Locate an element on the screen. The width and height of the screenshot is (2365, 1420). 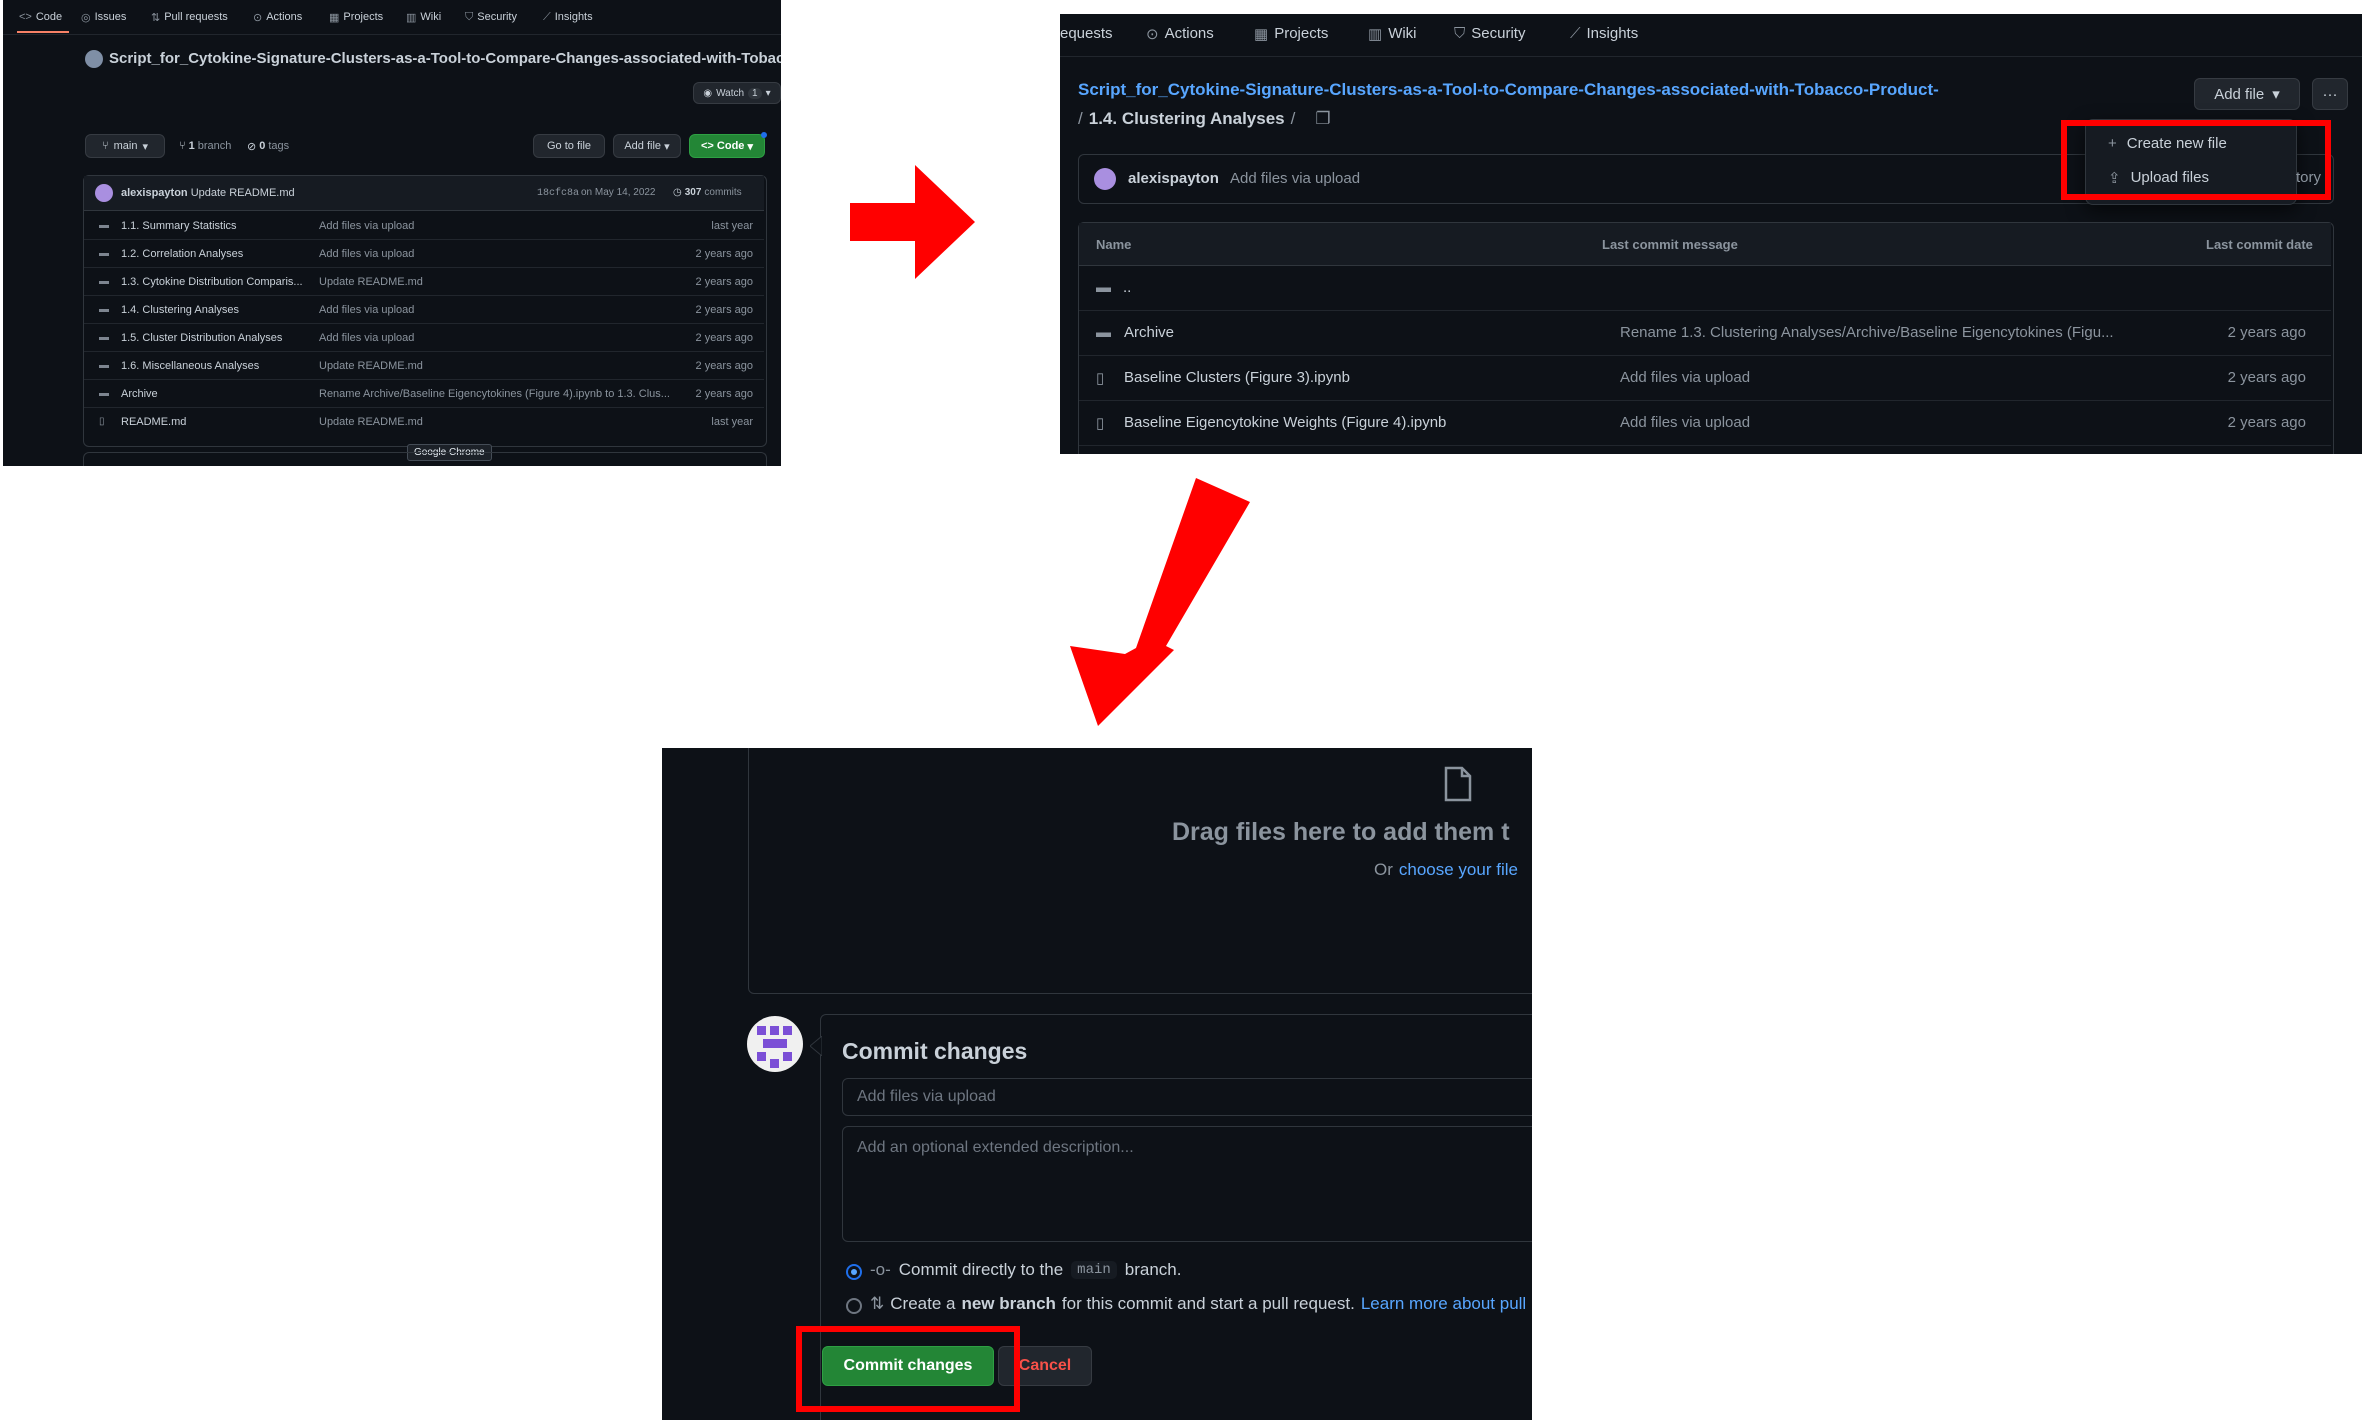
go-to-file-button: Go to file is located at coordinates (569, 146).